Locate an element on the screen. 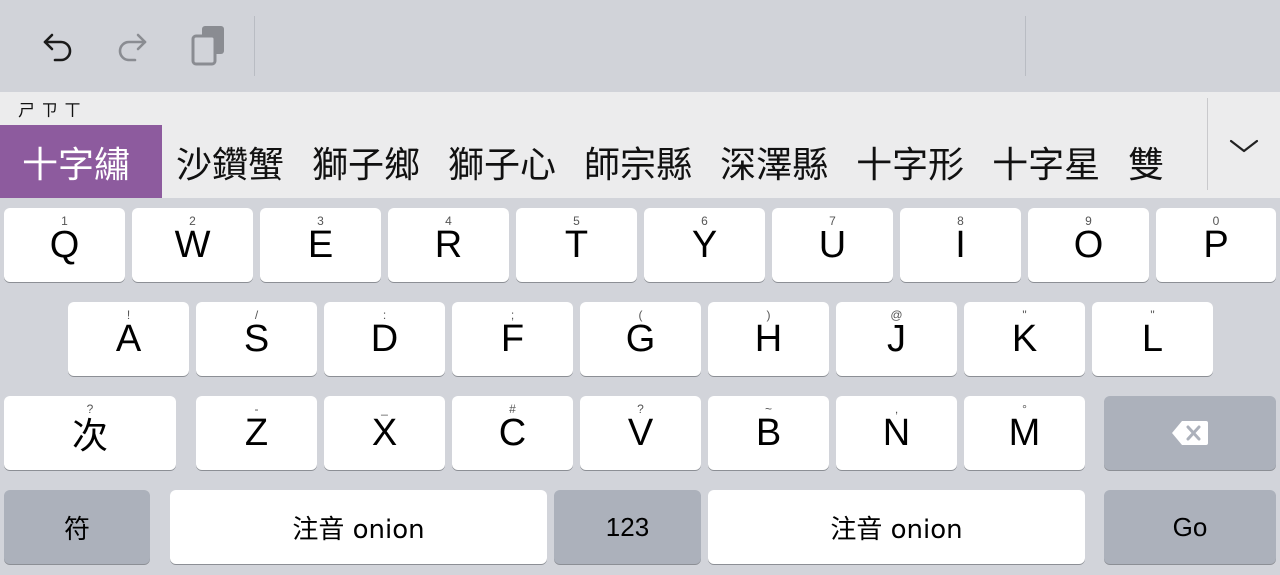 The image size is (1280, 575). key-m: ° M is located at coordinates (1024, 433).